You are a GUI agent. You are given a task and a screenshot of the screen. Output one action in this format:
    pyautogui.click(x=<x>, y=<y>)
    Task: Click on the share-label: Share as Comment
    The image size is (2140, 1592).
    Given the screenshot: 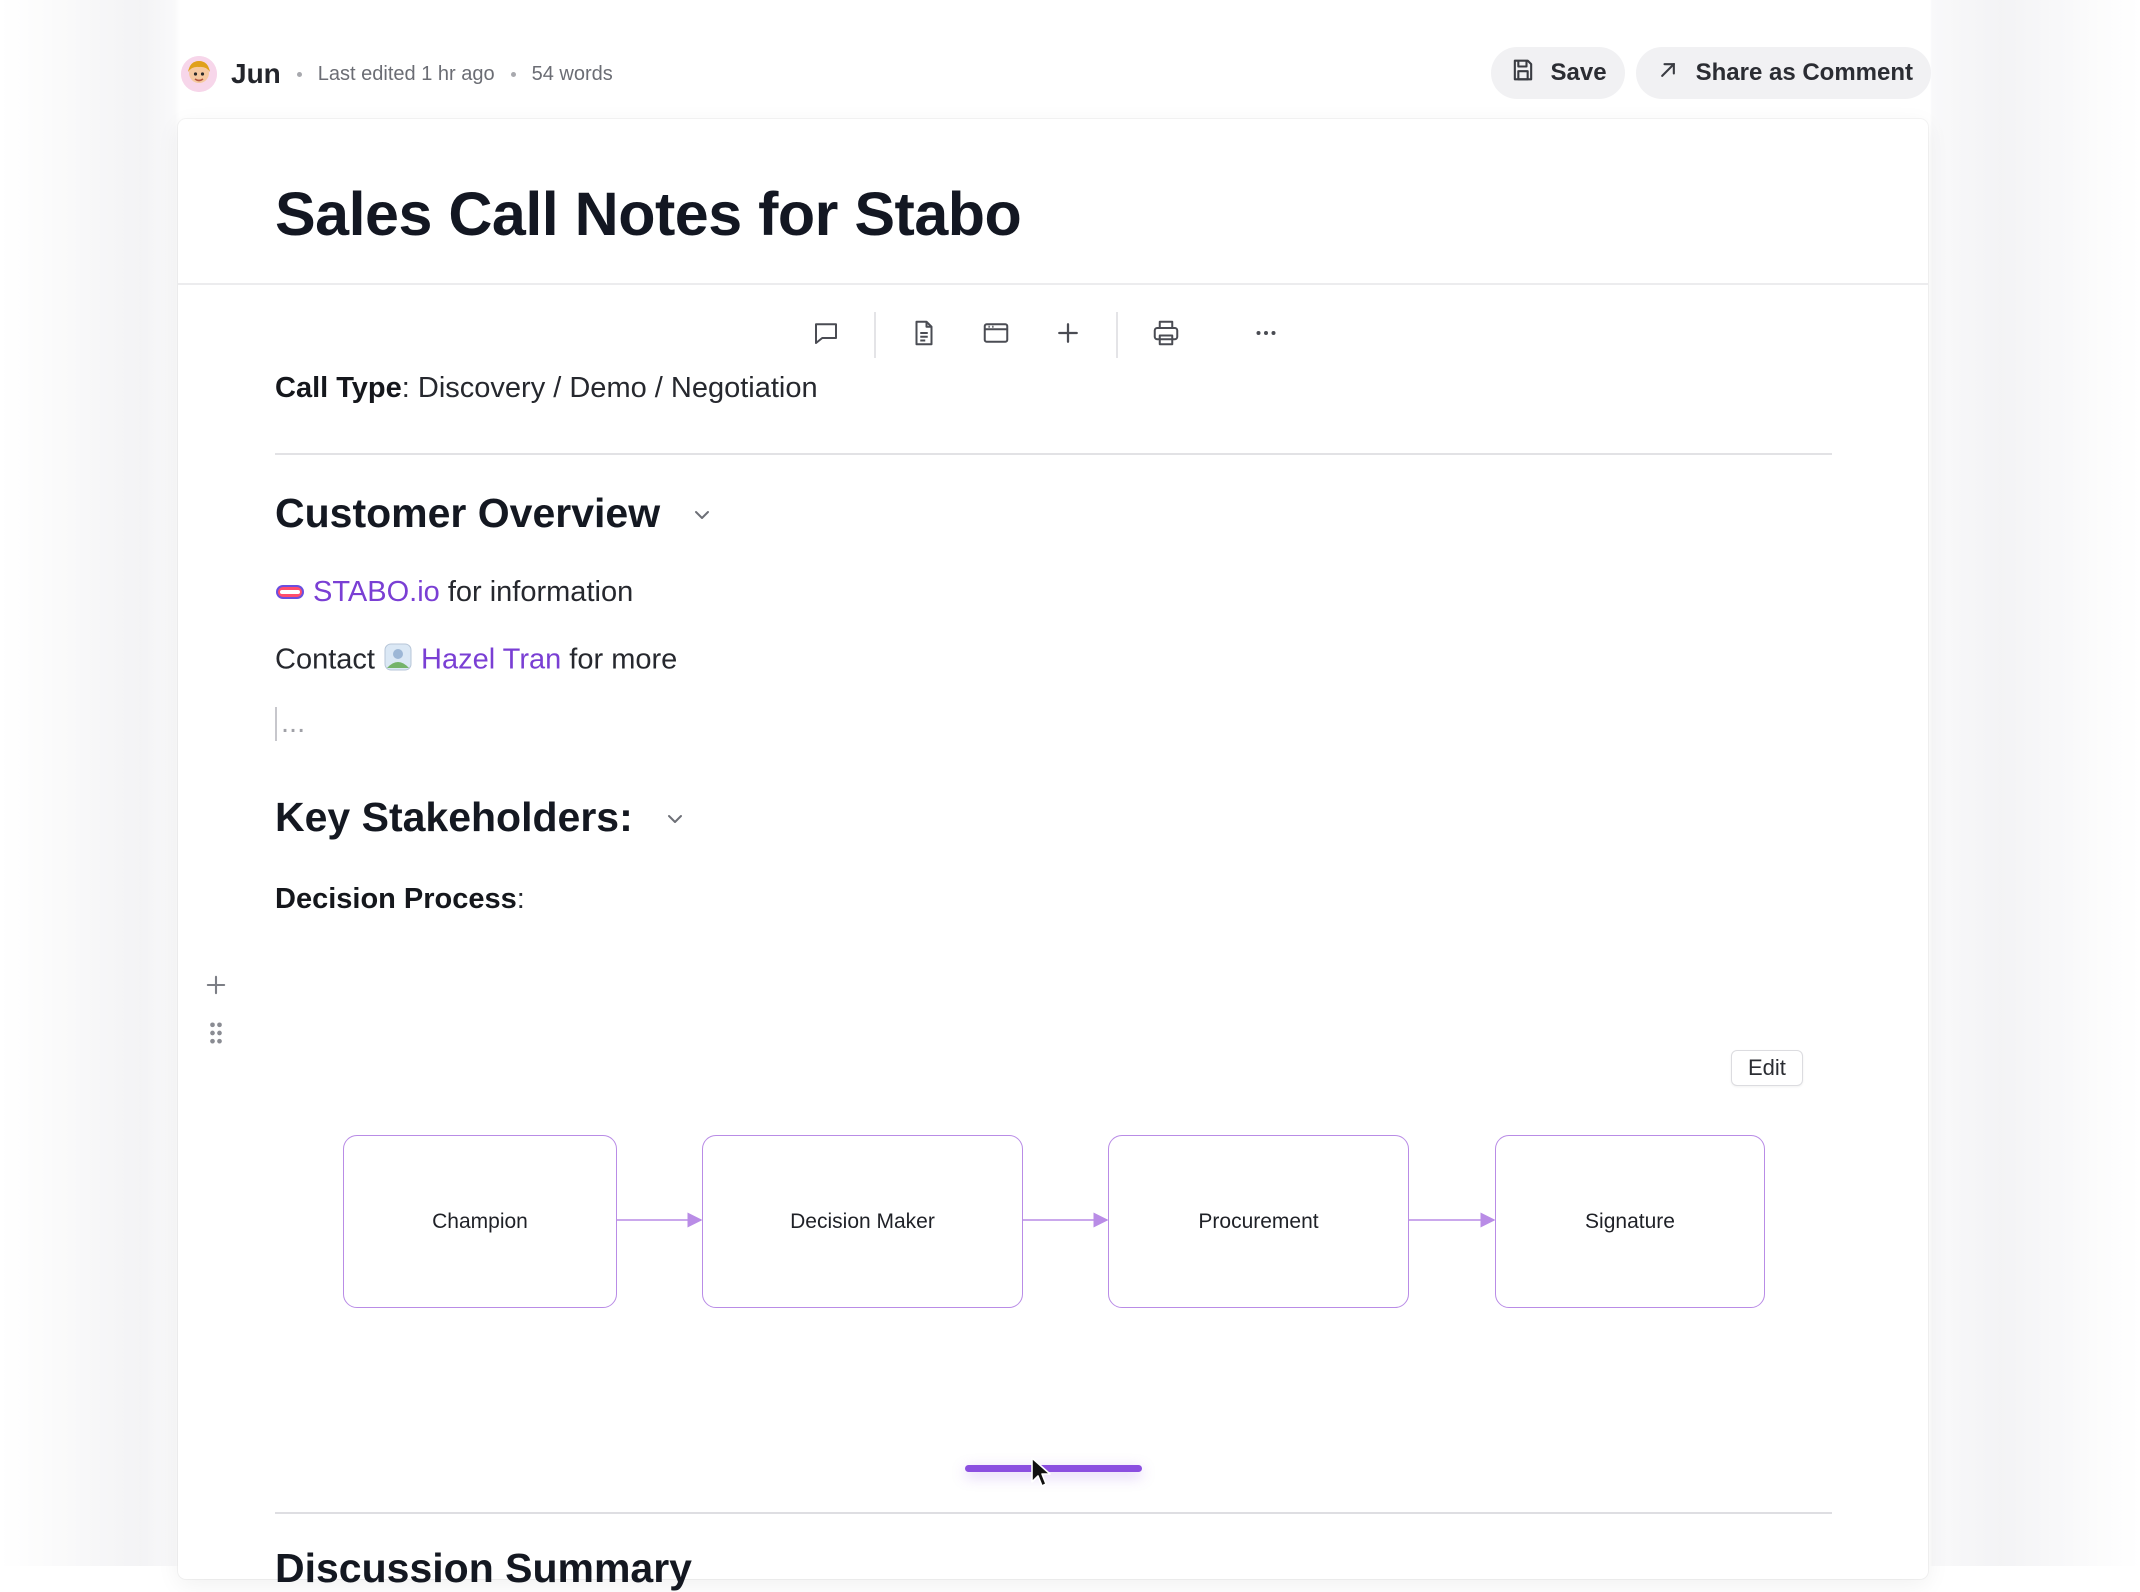 What is the action you would take?
    pyautogui.click(x=1804, y=72)
    